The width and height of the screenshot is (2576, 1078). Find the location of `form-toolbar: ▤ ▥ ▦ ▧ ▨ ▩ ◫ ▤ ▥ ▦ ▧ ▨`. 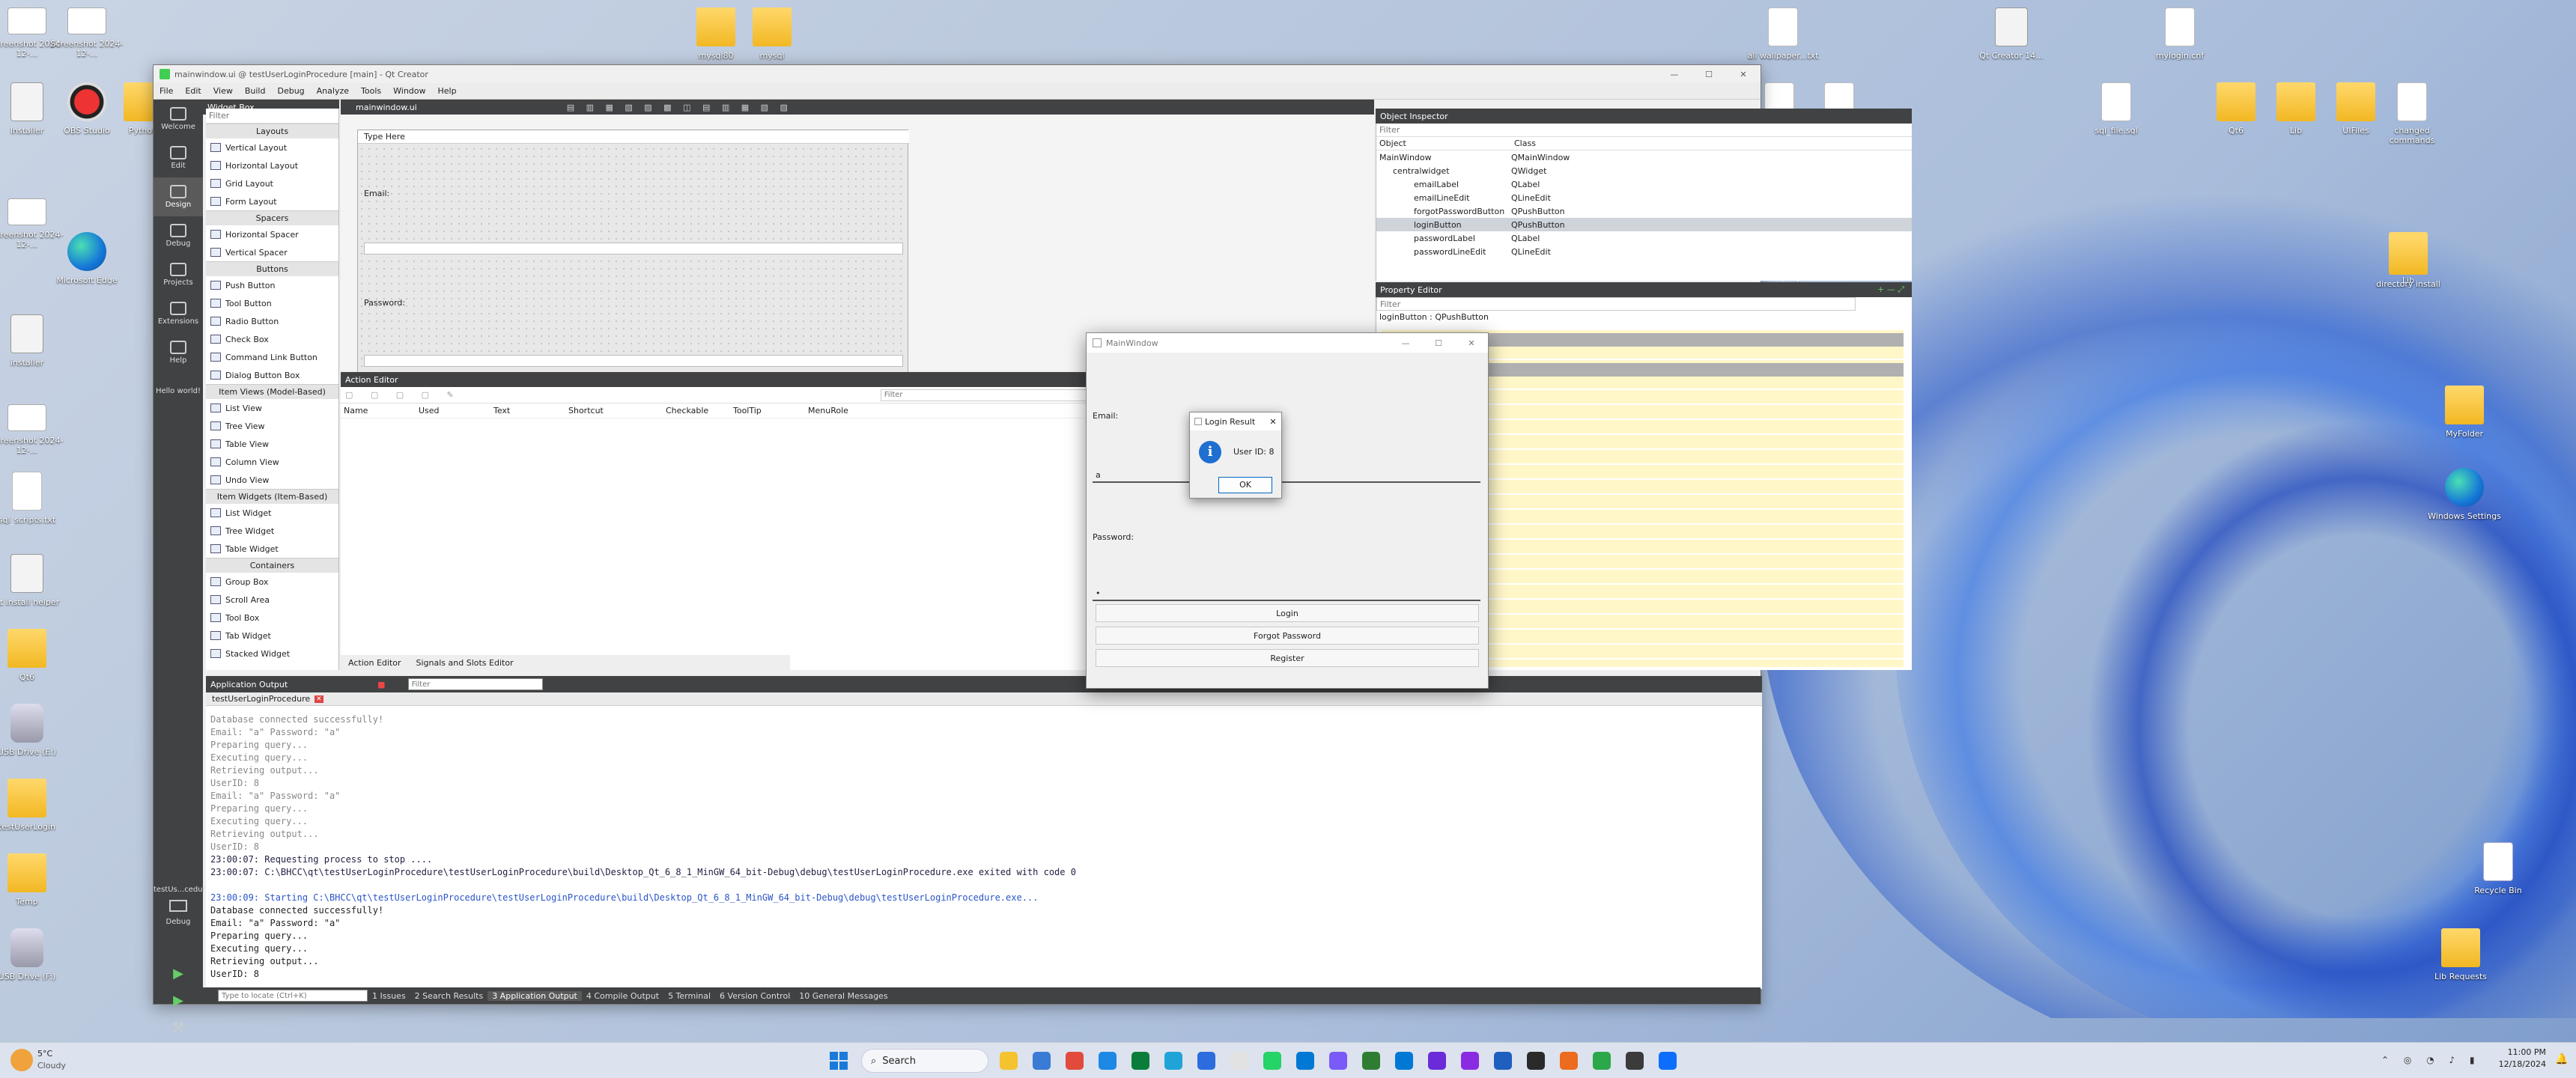

form-toolbar: ▤ ▥ ▦ ▧ ▨ ▩ ◫ ▤ ▥ ▦ ▧ ▨ is located at coordinates (679, 107).